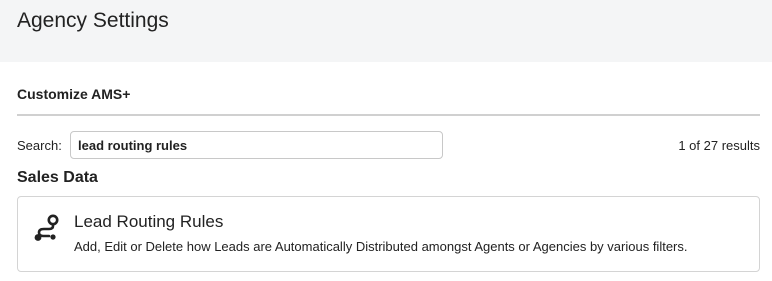 This screenshot has width=772, height=281. I want to click on route-icon, so click(47, 228).